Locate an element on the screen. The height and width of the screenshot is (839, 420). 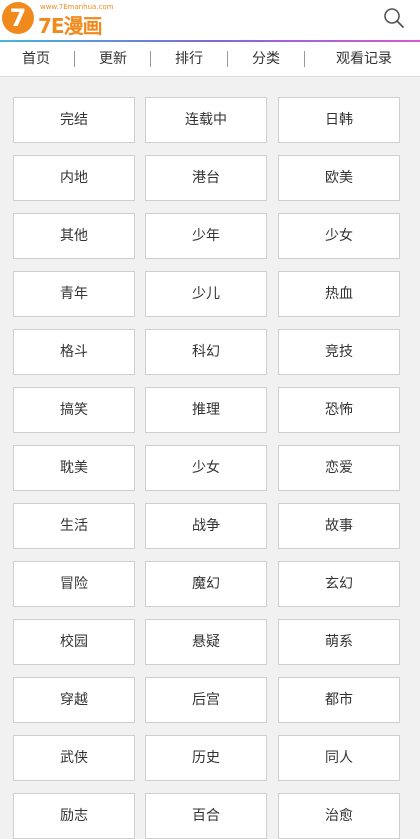
category-tile: 历史 is located at coordinates (206, 758).